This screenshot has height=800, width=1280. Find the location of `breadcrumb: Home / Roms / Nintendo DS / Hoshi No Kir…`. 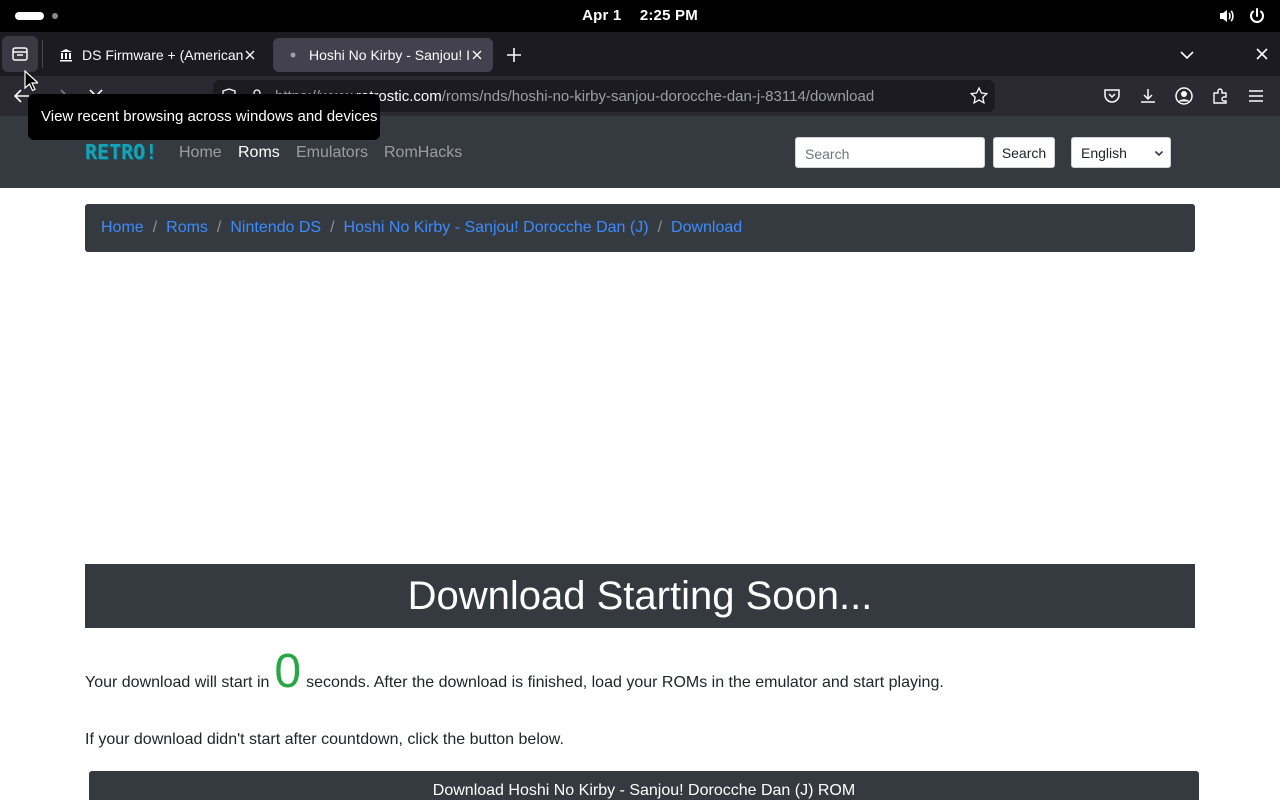

breadcrumb: Home / Roms / Nintendo DS / Hoshi No Kir… is located at coordinates (640, 228).